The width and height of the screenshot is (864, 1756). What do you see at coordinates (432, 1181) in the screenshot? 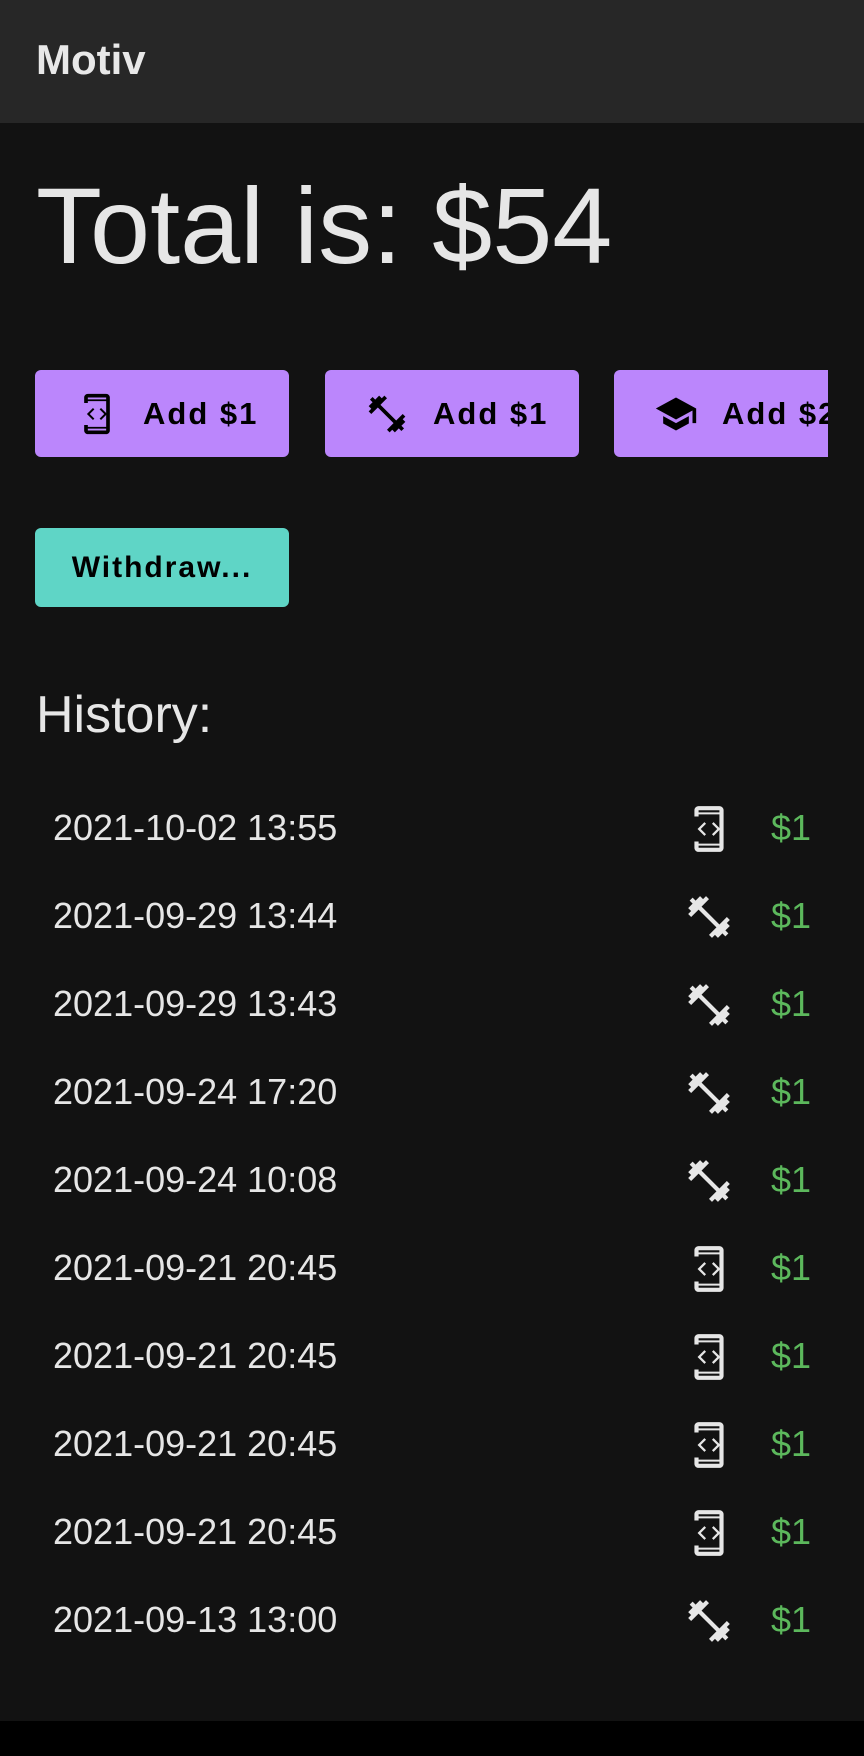
I see `history-row: 2021-09-24 10:08 $1` at bounding box center [432, 1181].